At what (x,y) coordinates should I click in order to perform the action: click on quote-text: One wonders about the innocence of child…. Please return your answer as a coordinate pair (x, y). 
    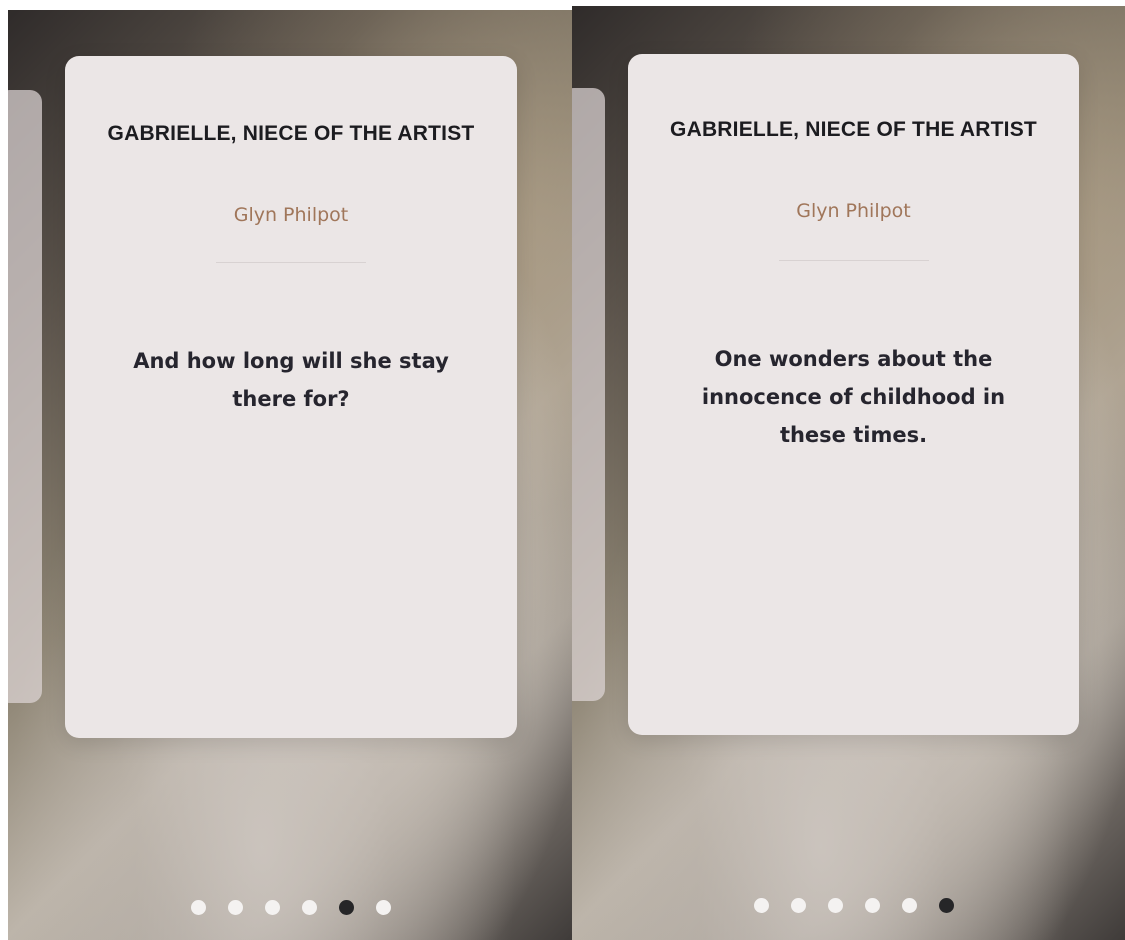
    Looking at the image, I should click on (853, 397).